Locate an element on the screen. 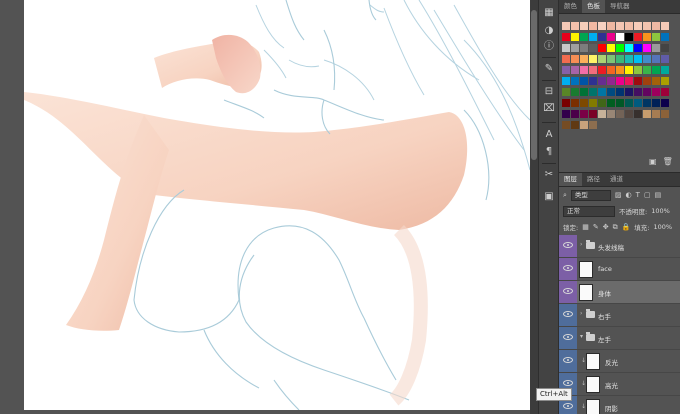 The height and width of the screenshot is (414, 680). filter-shape-icon: ▢ is located at coordinates (647, 195).